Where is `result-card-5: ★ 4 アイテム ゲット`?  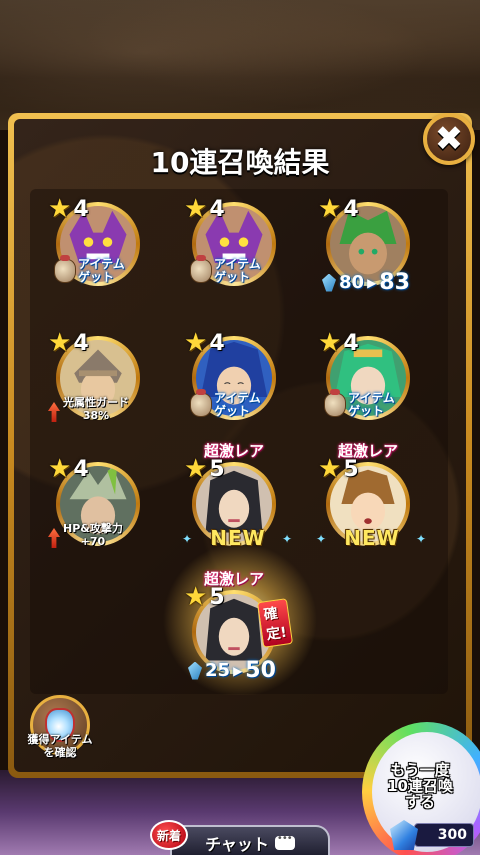 result-card-5: ★ 4 アイテム ゲット is located at coordinates (234, 380).